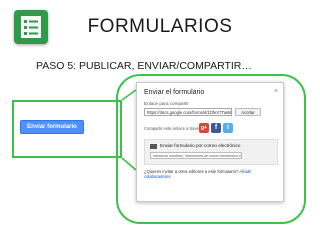  I want to click on share-link-label: Enlace para compartir, so click(166, 103).